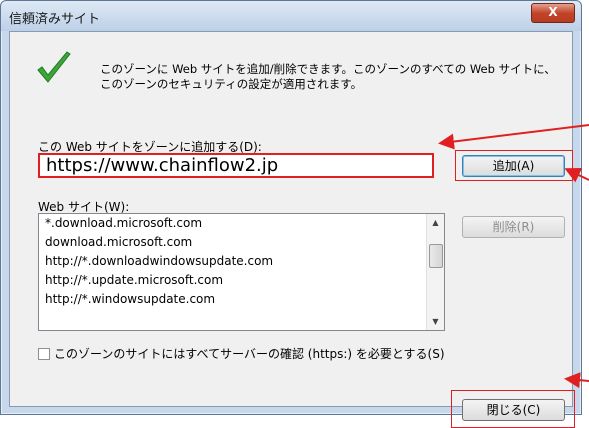  What do you see at coordinates (241, 280) in the screenshot?
I see `list-item: http://*.update.microsoft.com` at bounding box center [241, 280].